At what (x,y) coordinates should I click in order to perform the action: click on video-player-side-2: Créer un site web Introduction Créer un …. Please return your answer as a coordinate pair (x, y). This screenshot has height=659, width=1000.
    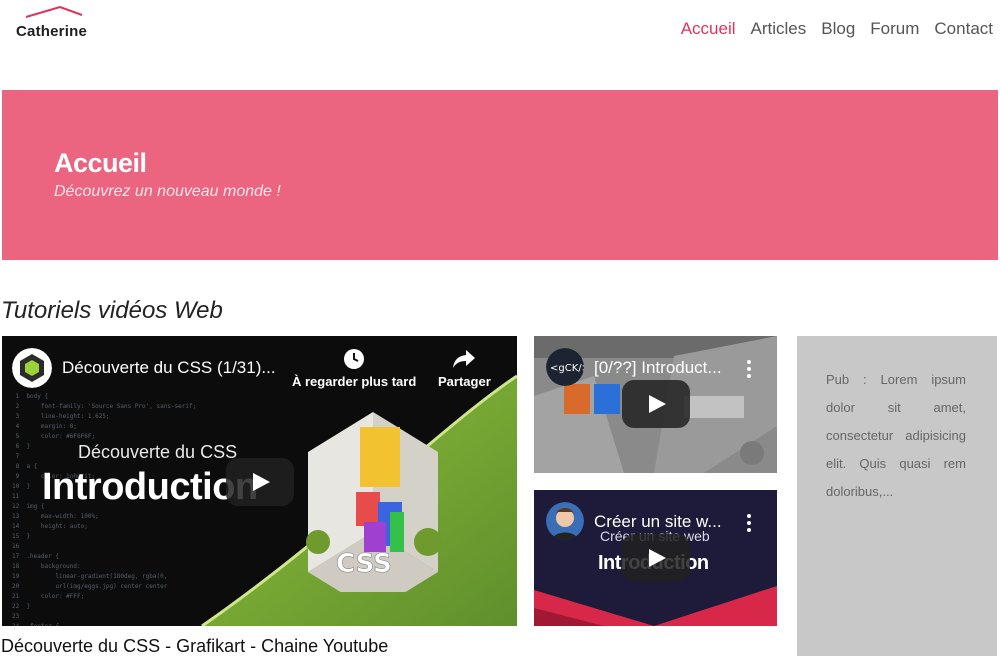
    Looking at the image, I should click on (655, 558).